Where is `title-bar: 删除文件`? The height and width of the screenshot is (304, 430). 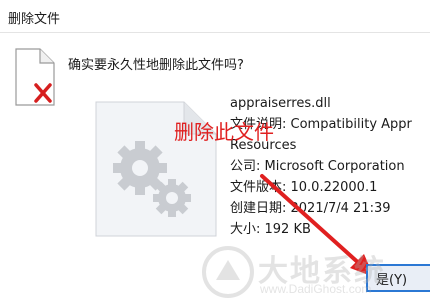
title-bar: 删除文件 is located at coordinates (215, 16).